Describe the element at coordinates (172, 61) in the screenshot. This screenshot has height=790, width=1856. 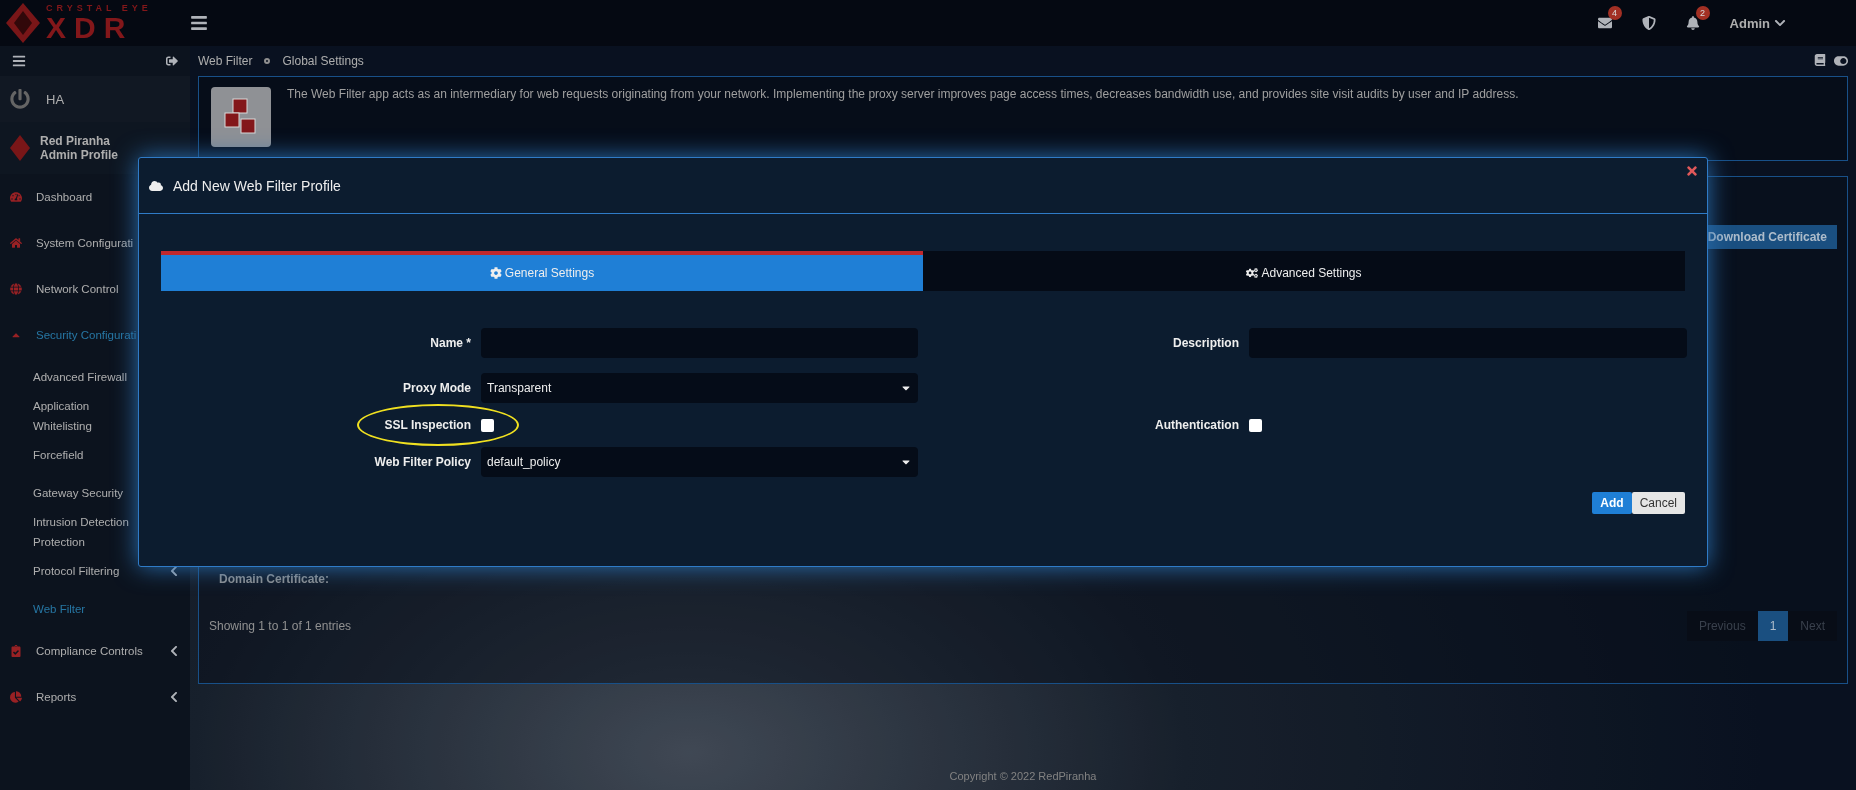
I see `logout-icon` at that location.